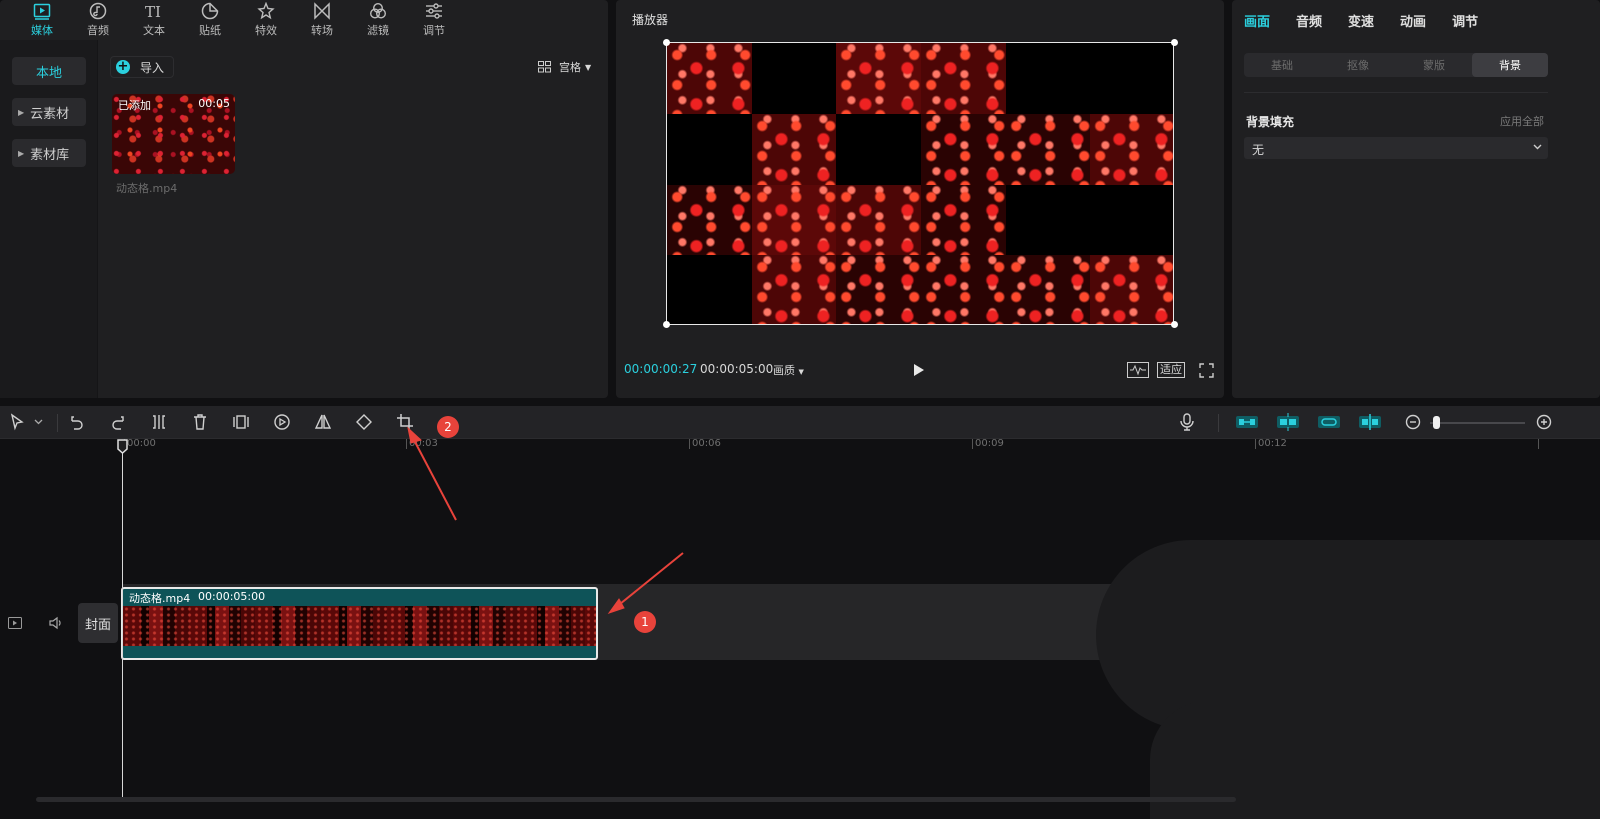 Image resolution: width=1600 pixels, height=819 pixels. I want to click on annotation-arrows, so click(545, 520).